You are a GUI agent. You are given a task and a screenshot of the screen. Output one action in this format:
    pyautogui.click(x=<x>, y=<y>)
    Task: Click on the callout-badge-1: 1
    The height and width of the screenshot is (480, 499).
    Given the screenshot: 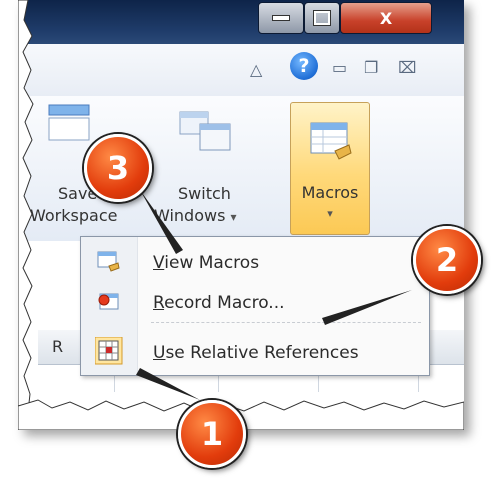 What is the action you would take?
    pyautogui.click(x=212, y=434)
    